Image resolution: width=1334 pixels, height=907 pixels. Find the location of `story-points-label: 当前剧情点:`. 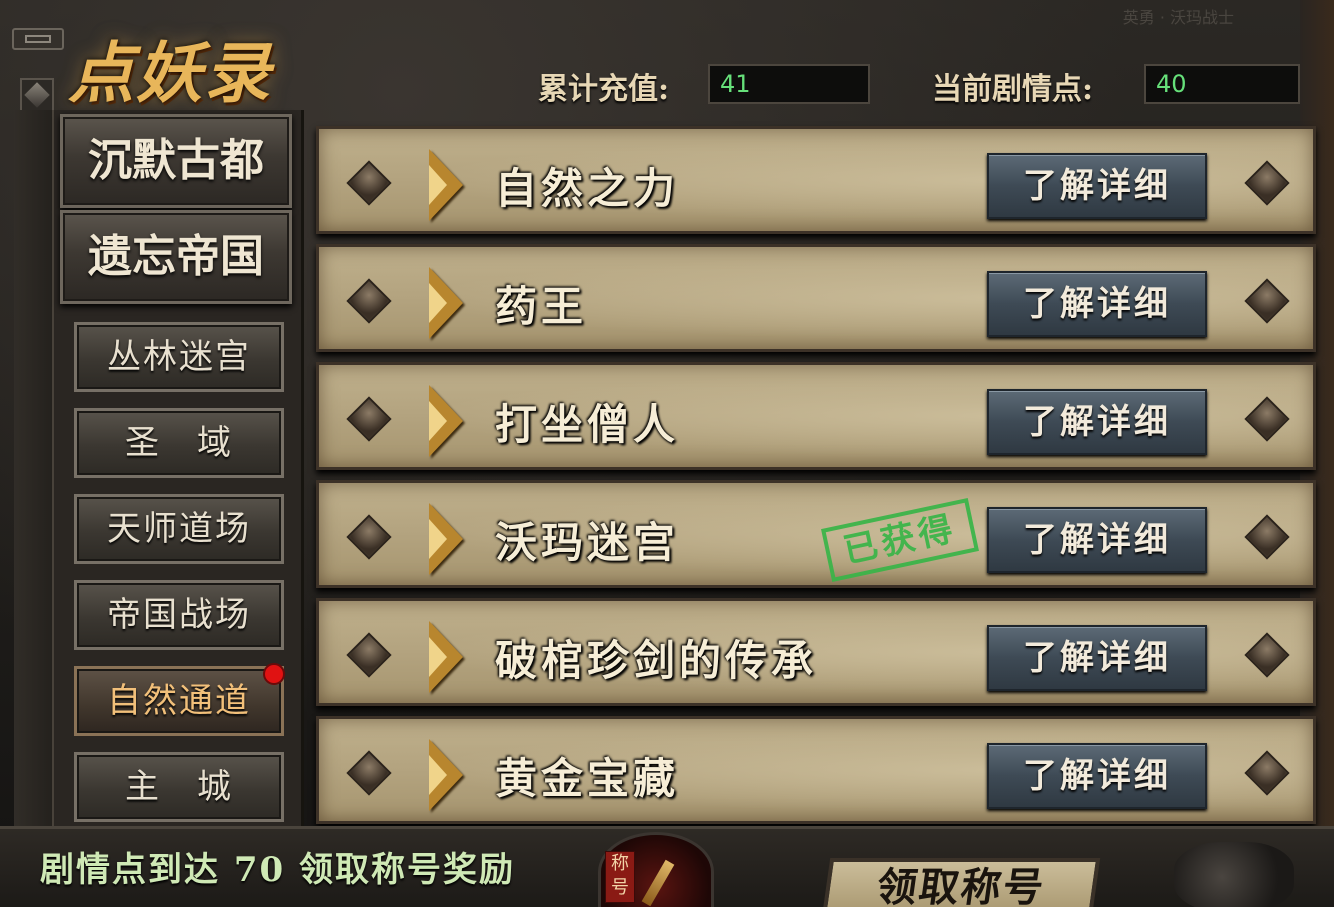

story-points-label: 当前剧情点: is located at coordinates (1013, 89).